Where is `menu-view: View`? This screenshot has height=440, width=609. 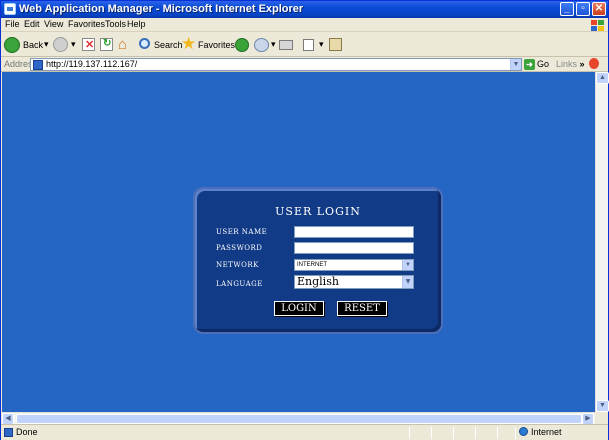 menu-view: View is located at coordinates (53, 24).